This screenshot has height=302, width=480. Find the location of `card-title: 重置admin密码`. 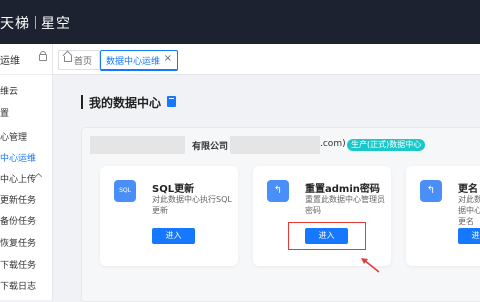

card-title: 重置admin密码 is located at coordinates (342, 189).